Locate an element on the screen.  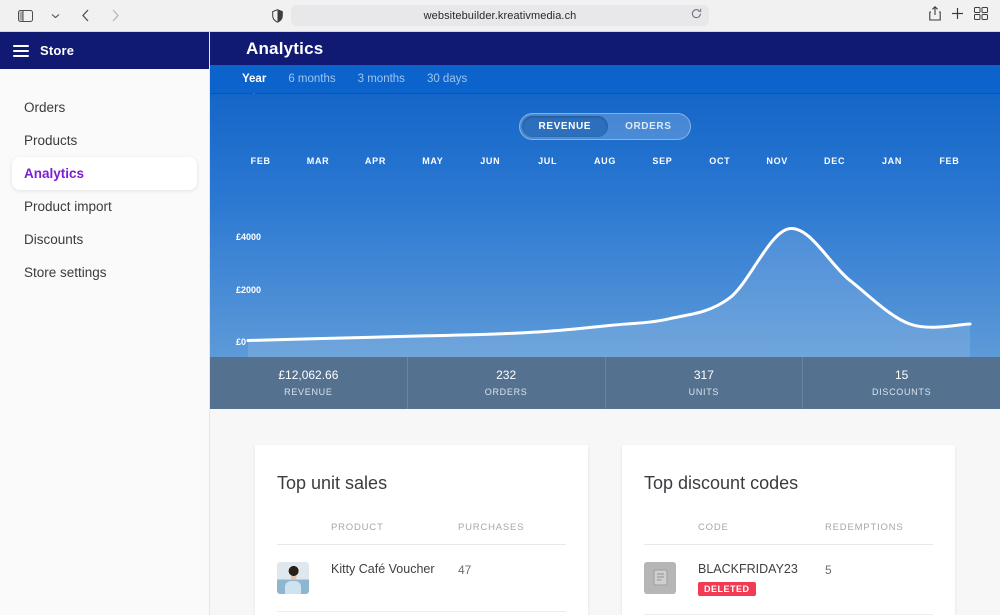
redemptions-value: 5 is located at coordinates (828, 569).